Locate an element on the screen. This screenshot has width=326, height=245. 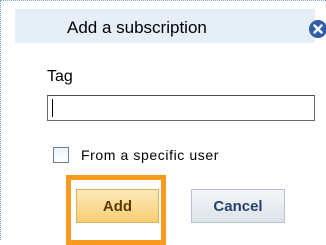
tag-input is located at coordinates (181, 108).